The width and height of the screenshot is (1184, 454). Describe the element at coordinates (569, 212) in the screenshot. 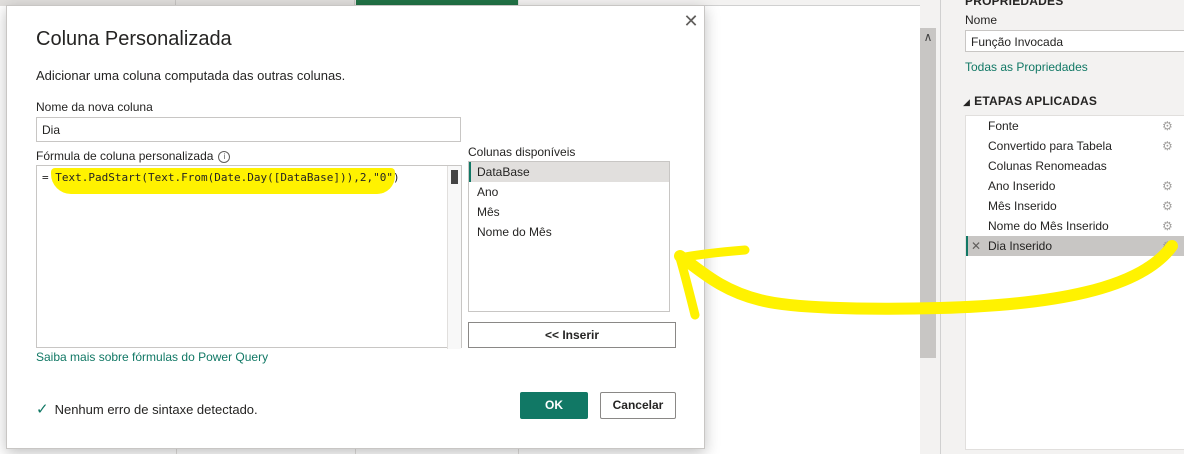

I see `column-item-mes: Mês` at that location.